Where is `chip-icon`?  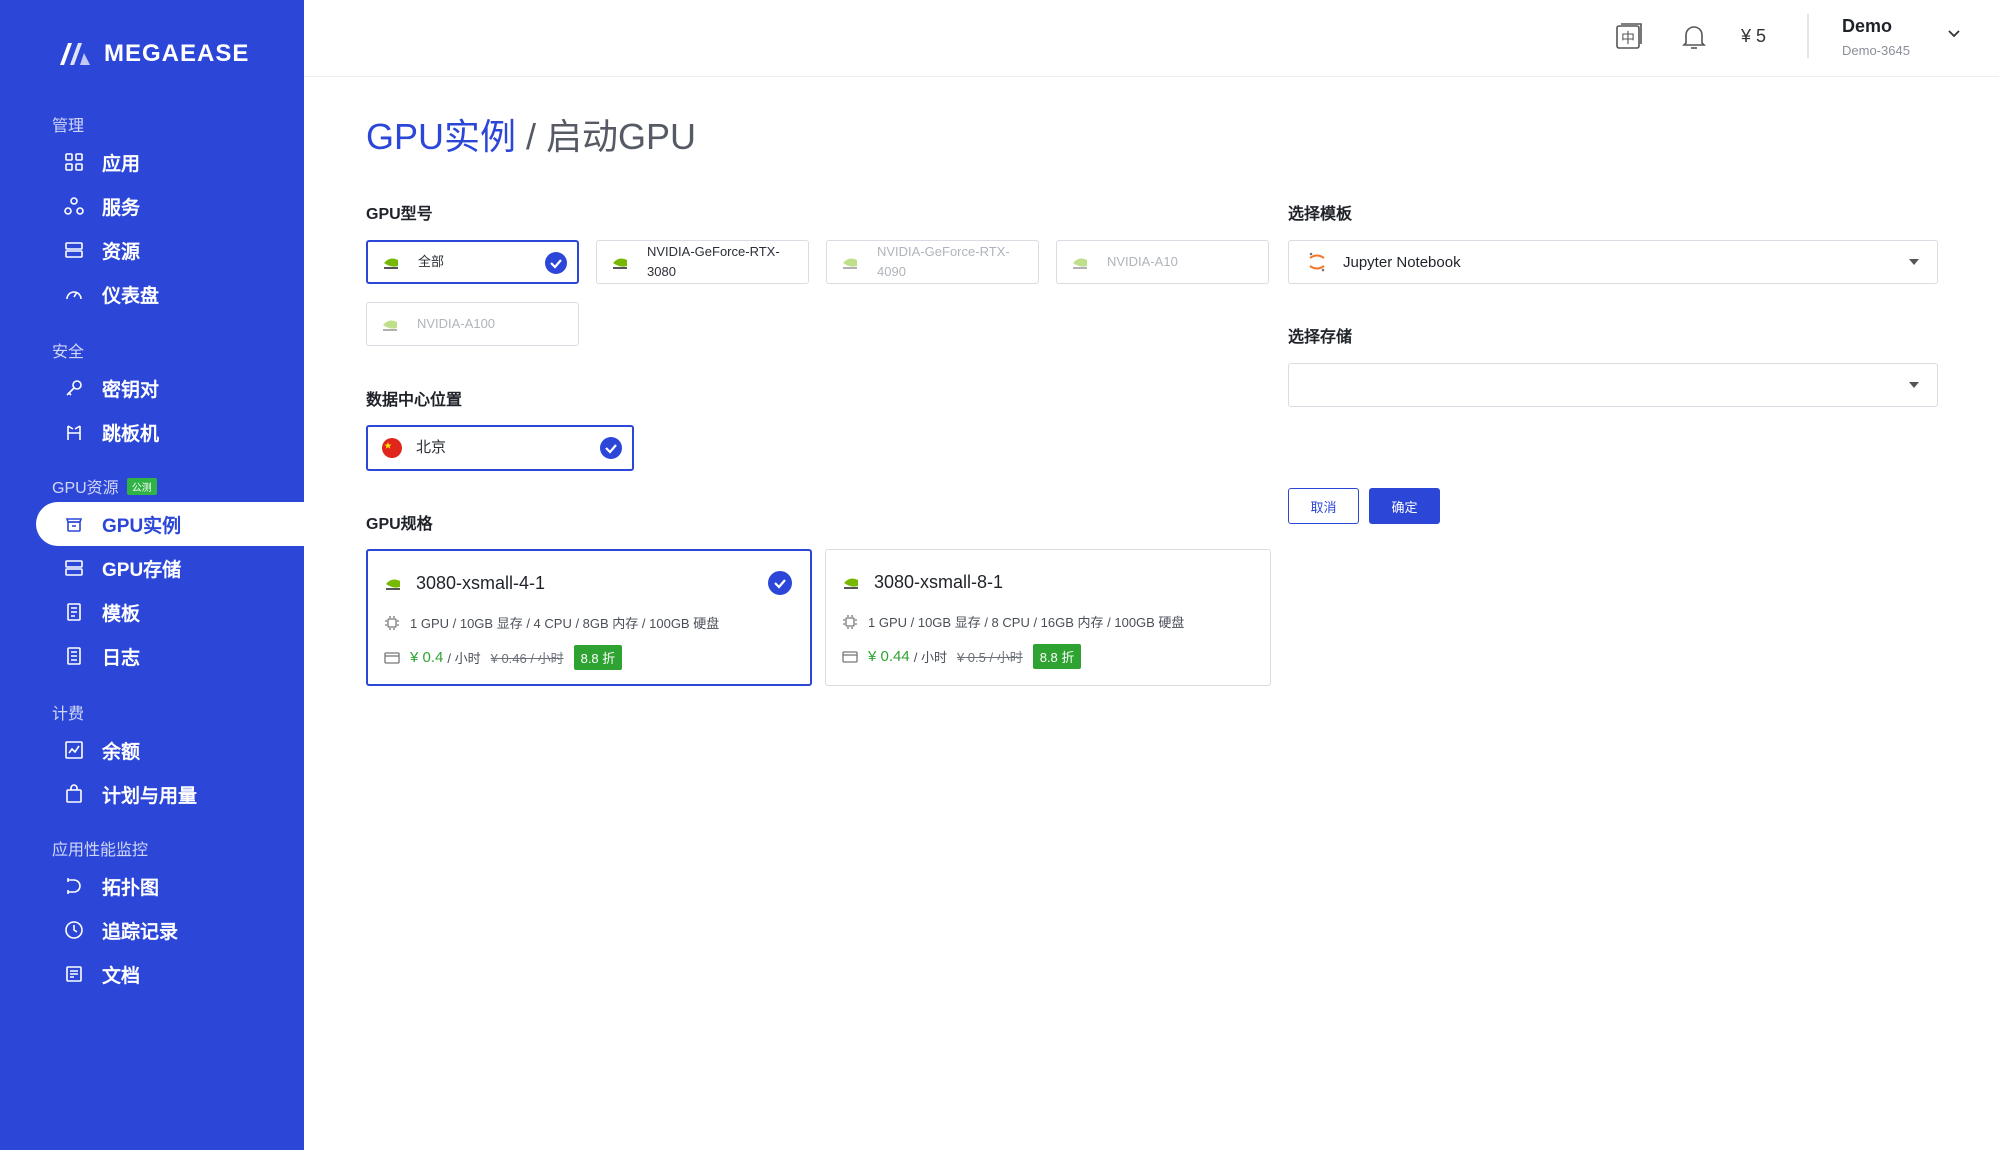
chip-icon is located at coordinates (850, 621).